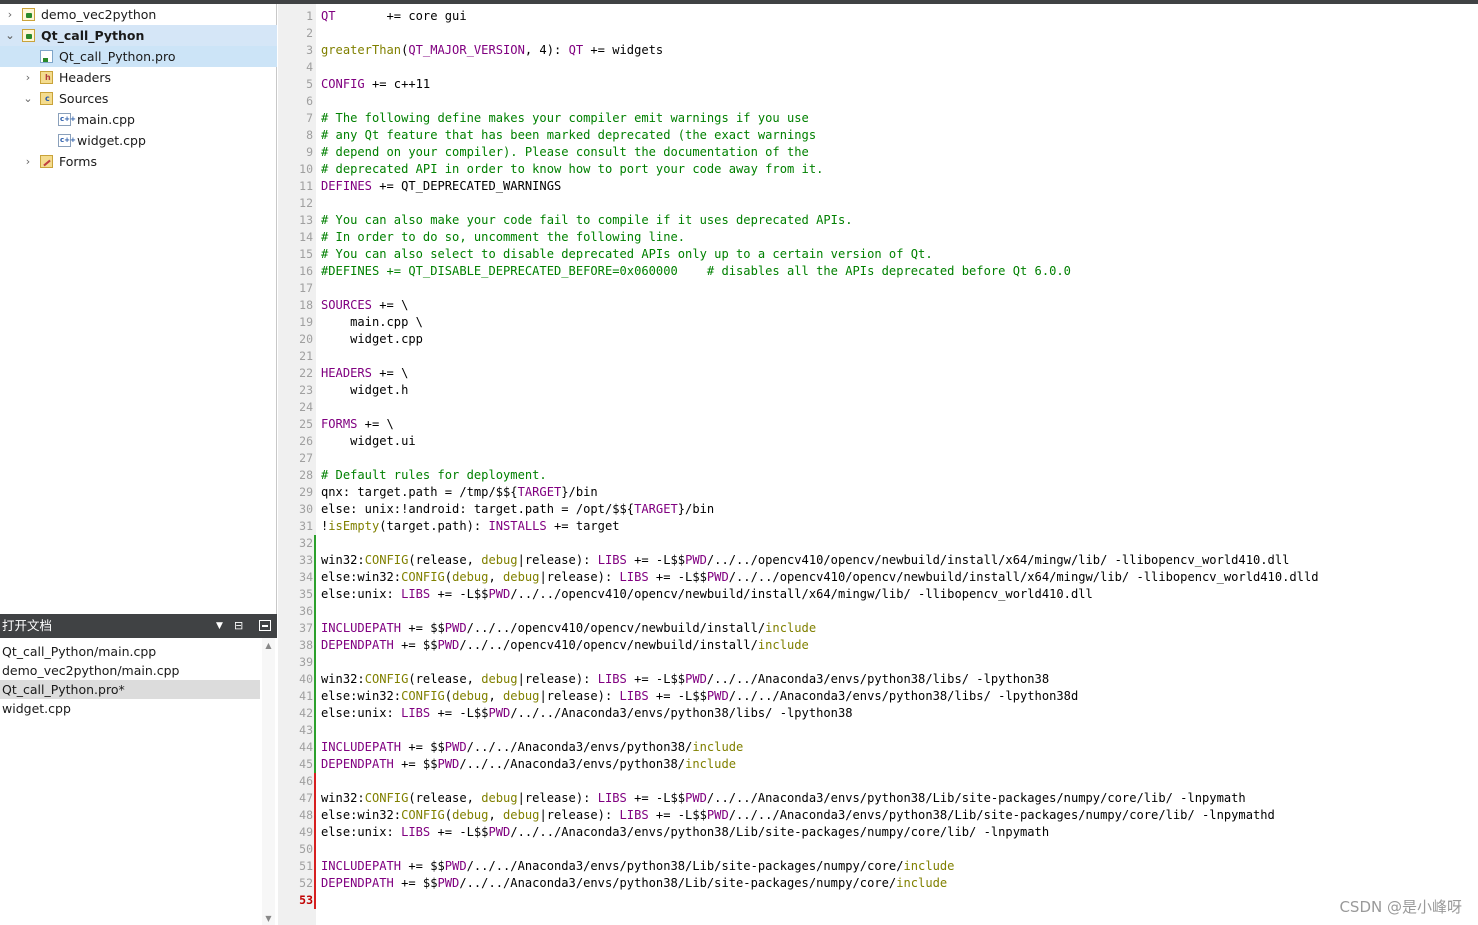 Image resolution: width=1478 pixels, height=925 pixels. What do you see at coordinates (138, 35) in the screenshot?
I see `tree-item-qt-call-python: ⌄ Qt_call_Python` at bounding box center [138, 35].